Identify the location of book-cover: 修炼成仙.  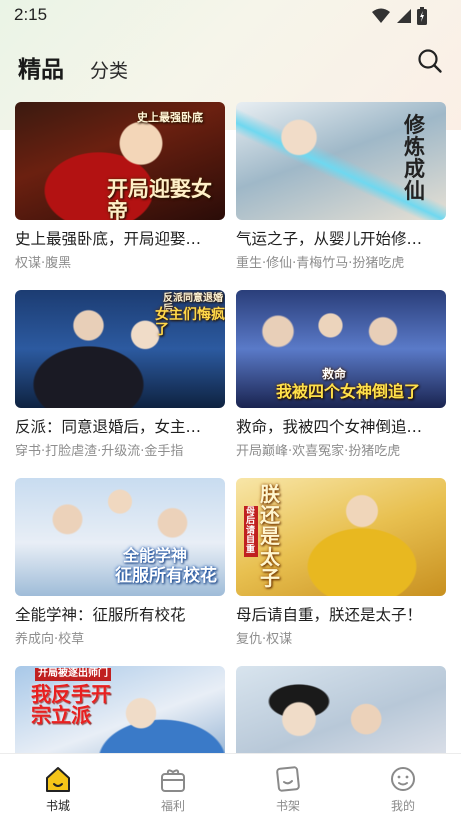
(341, 161).